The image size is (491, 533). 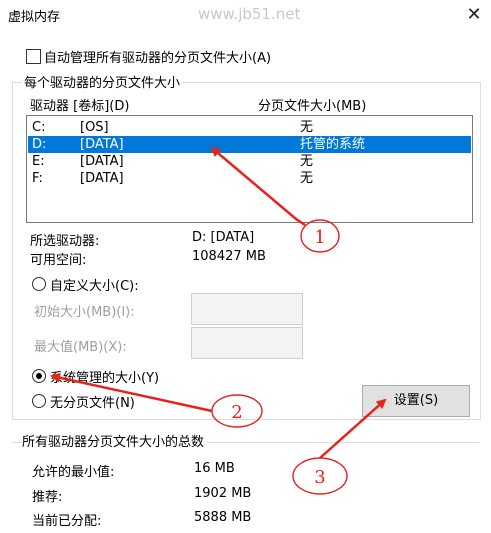 What do you see at coordinates (39, 401) in the screenshot?
I see `no-paging-file-radio` at bounding box center [39, 401].